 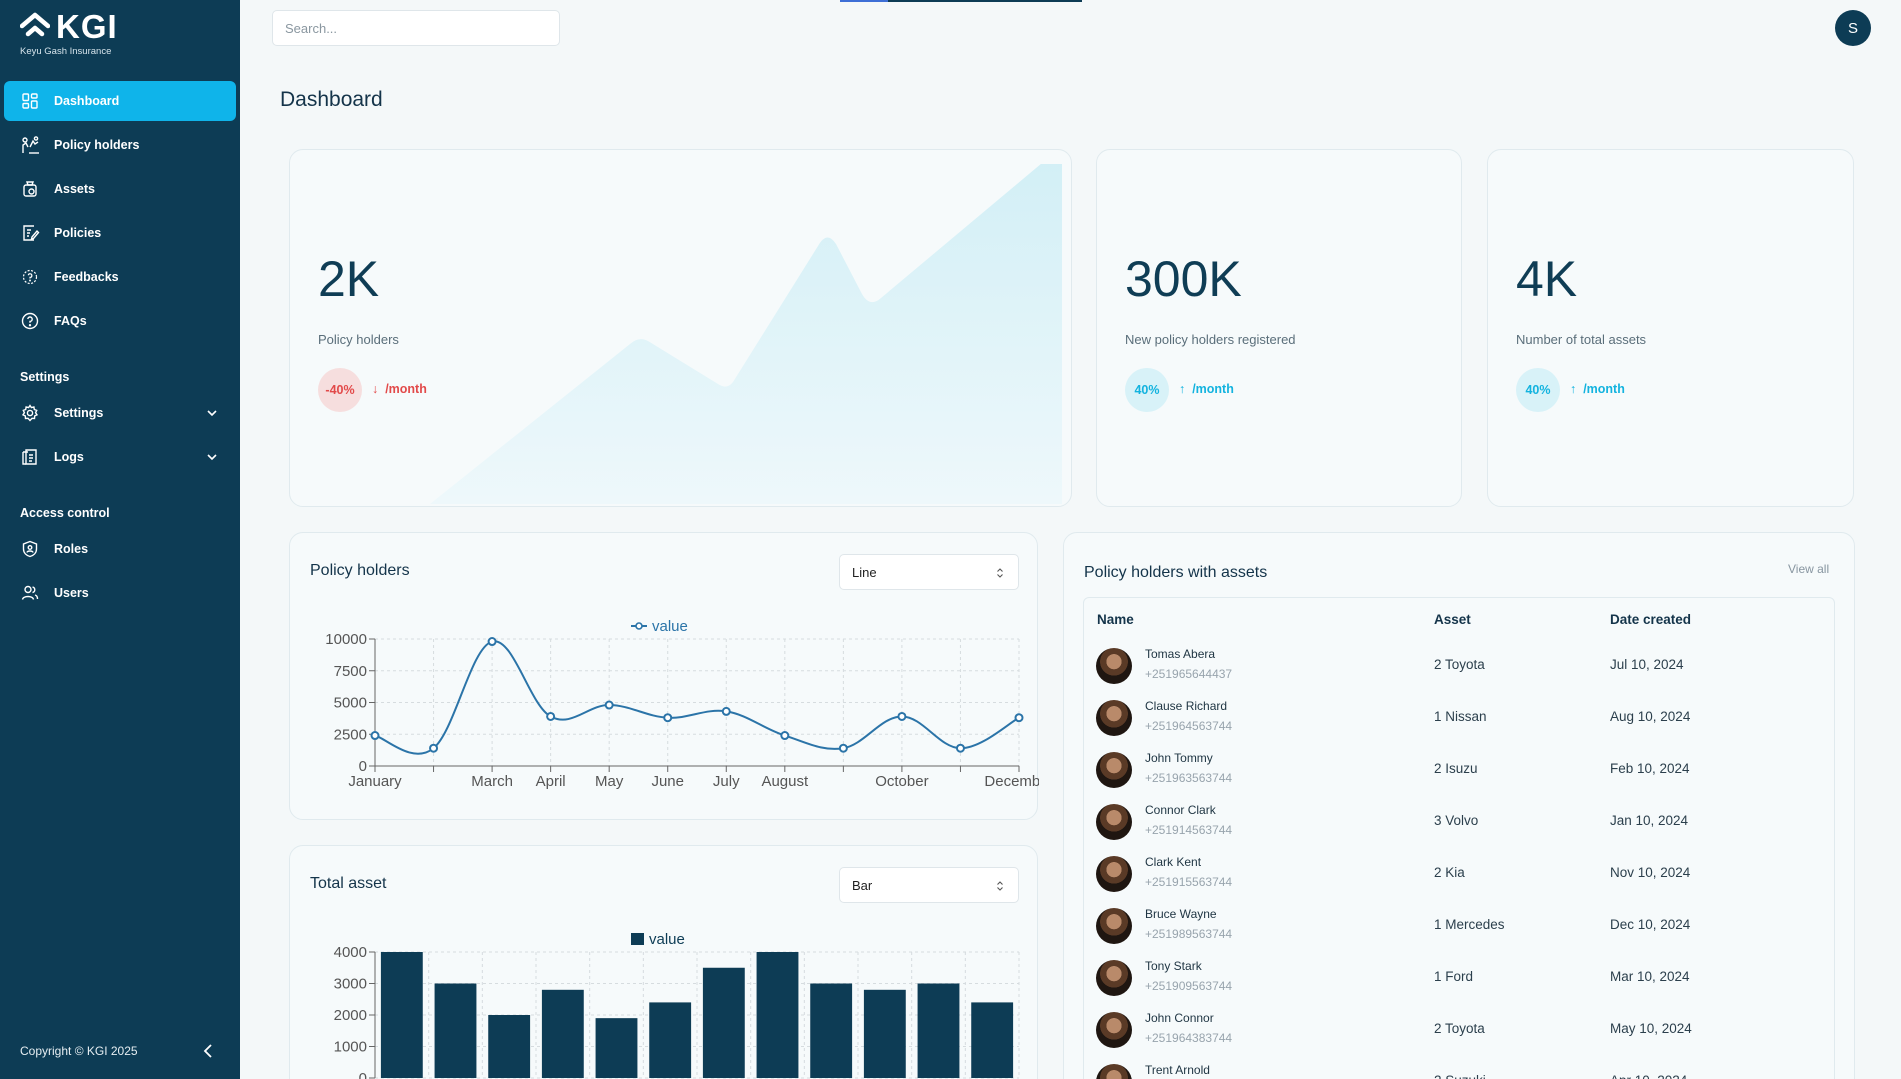 I want to click on sidebar-item-faqs: FAQs, so click(x=120, y=321).